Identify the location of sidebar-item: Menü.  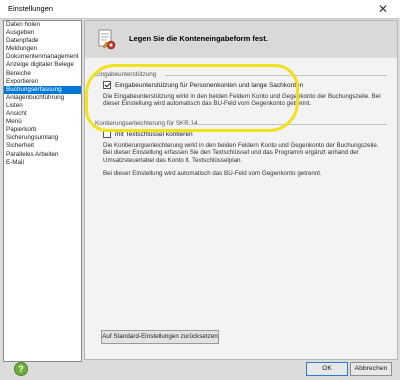
(42, 122).